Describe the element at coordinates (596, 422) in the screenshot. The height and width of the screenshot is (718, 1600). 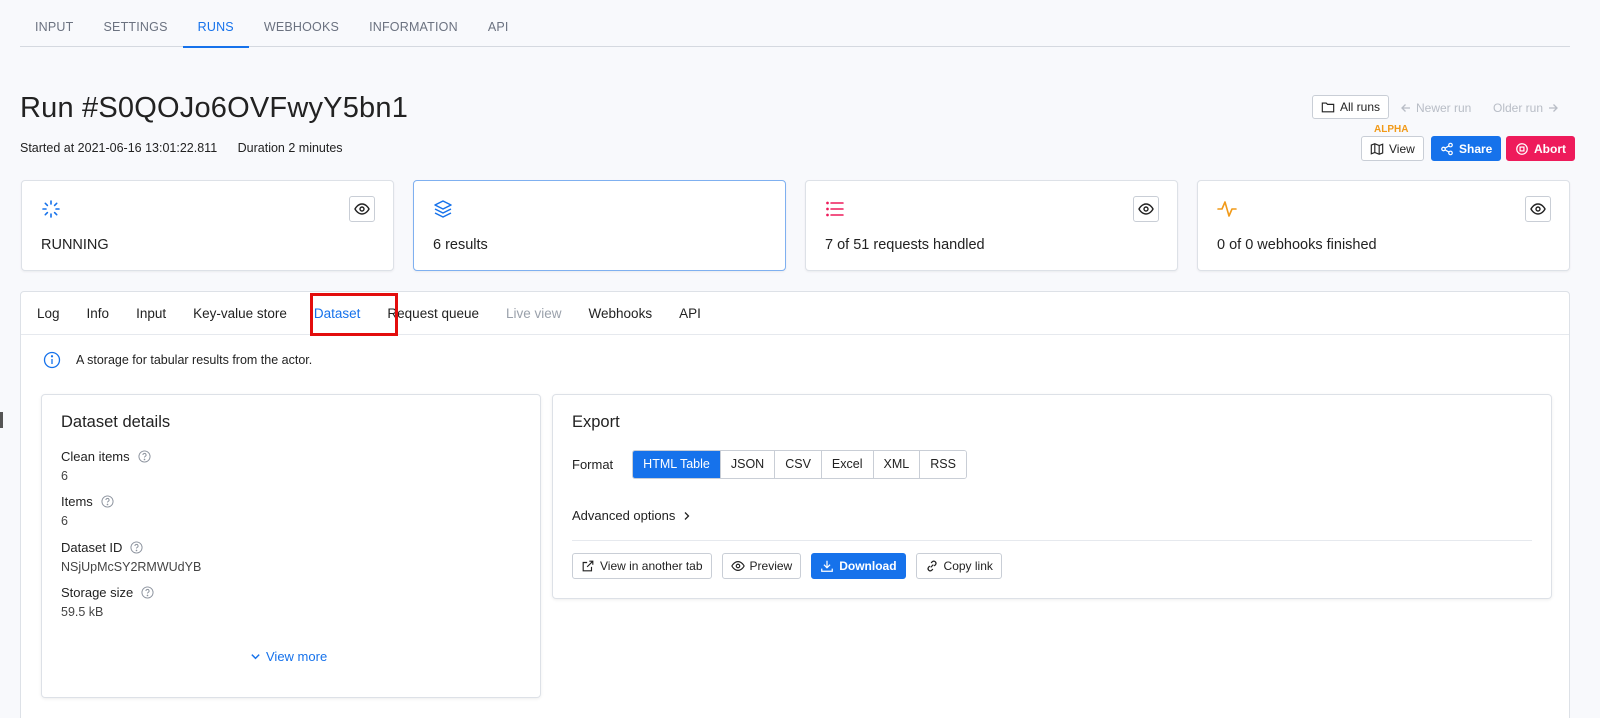
I see `export-title: Export` at that location.